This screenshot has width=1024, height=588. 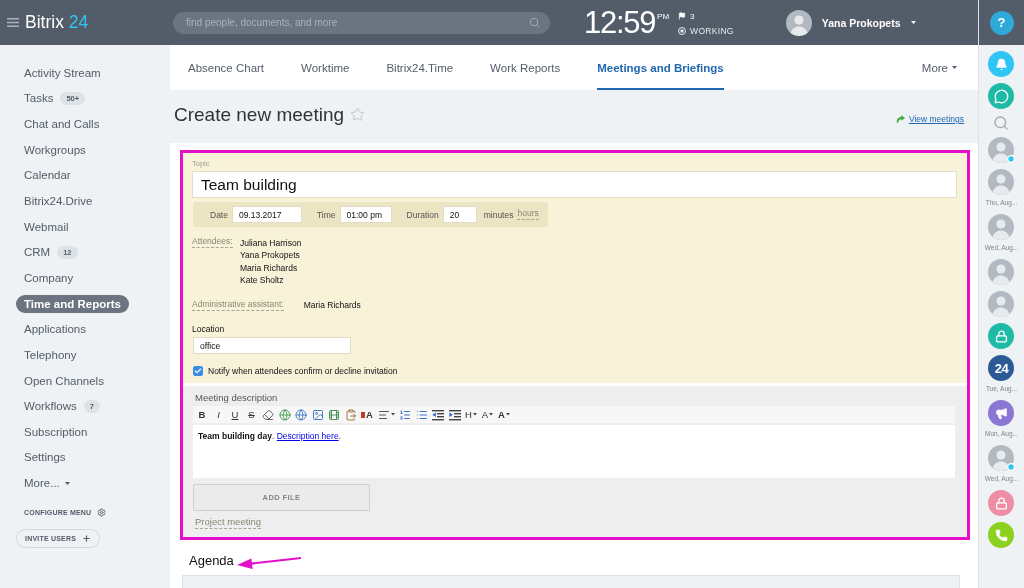 I want to click on assistant-link: Administrative assistant:, so click(x=238, y=305).